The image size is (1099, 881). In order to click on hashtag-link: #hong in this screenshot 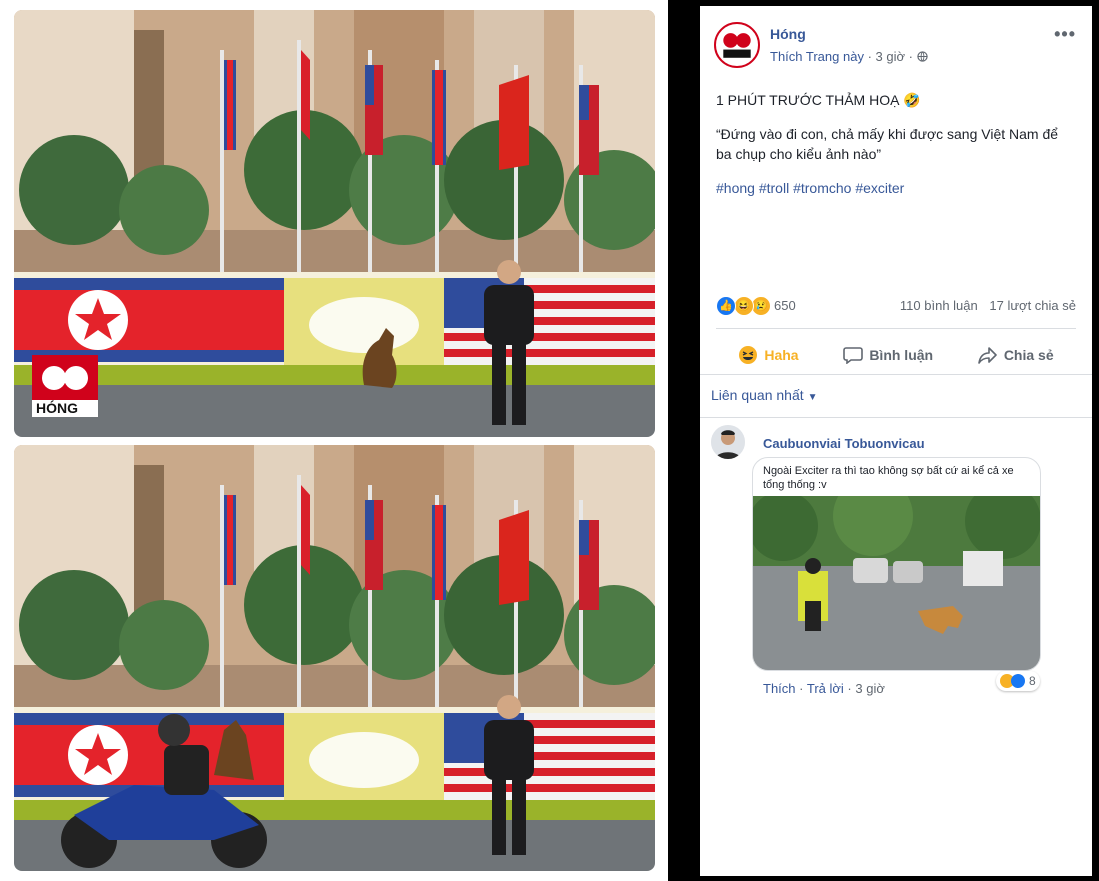, I will do `click(735, 188)`.